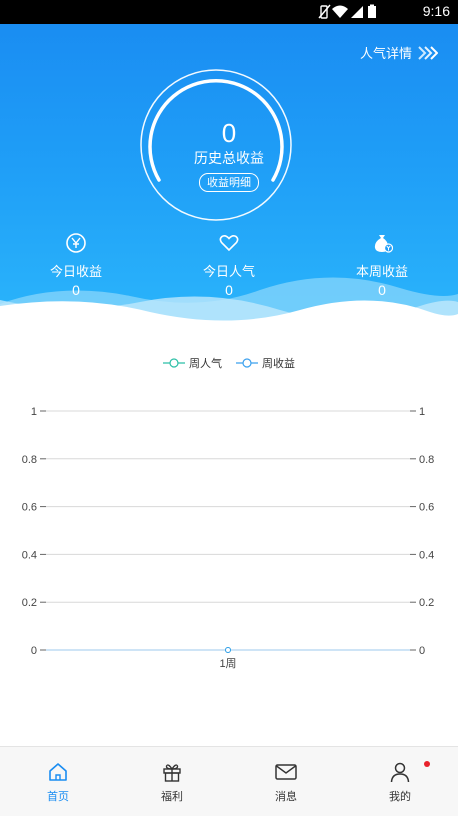 The image size is (458, 816). Describe the element at coordinates (229, 159) in the screenshot. I see `total-earnings-label: 历史总收益` at that location.